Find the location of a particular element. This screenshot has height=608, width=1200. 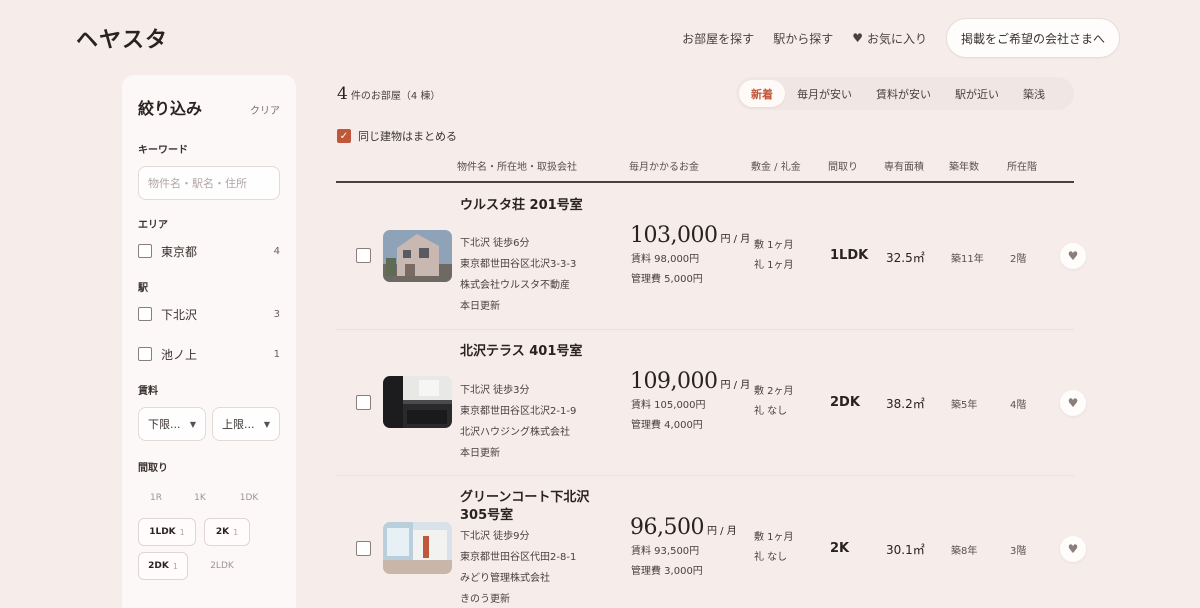

group-by-building-label: 同じ建物はまとめる is located at coordinates (407, 136).